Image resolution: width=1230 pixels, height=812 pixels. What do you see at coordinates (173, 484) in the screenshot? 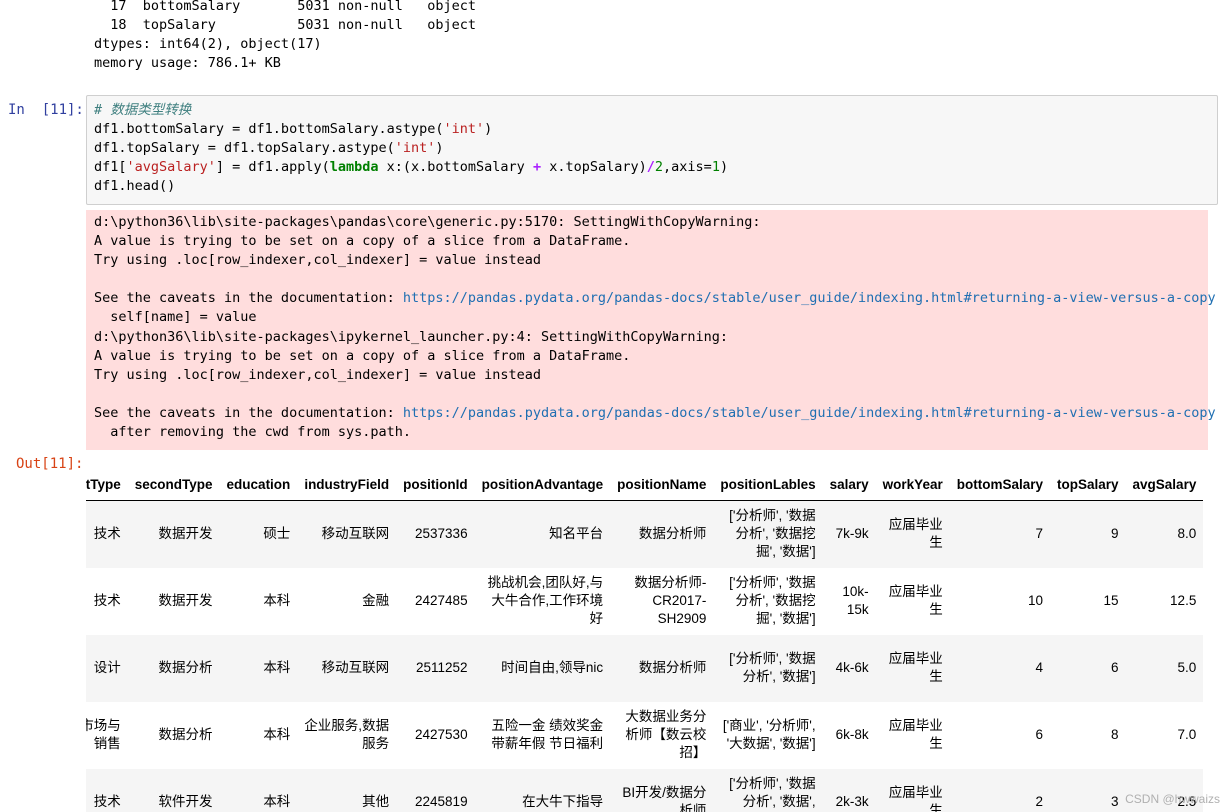
I see `column-header: secondType` at bounding box center [173, 484].